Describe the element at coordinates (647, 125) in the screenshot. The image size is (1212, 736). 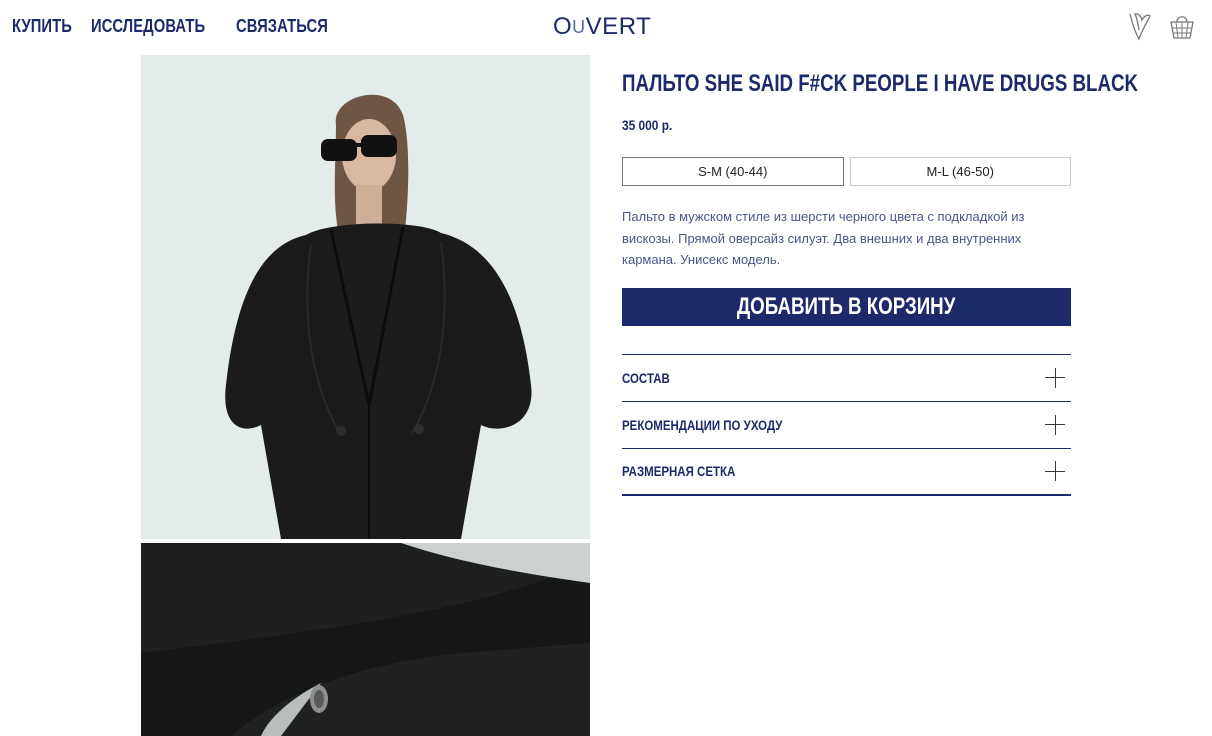
I see `product-price: 35 000 р.` at that location.